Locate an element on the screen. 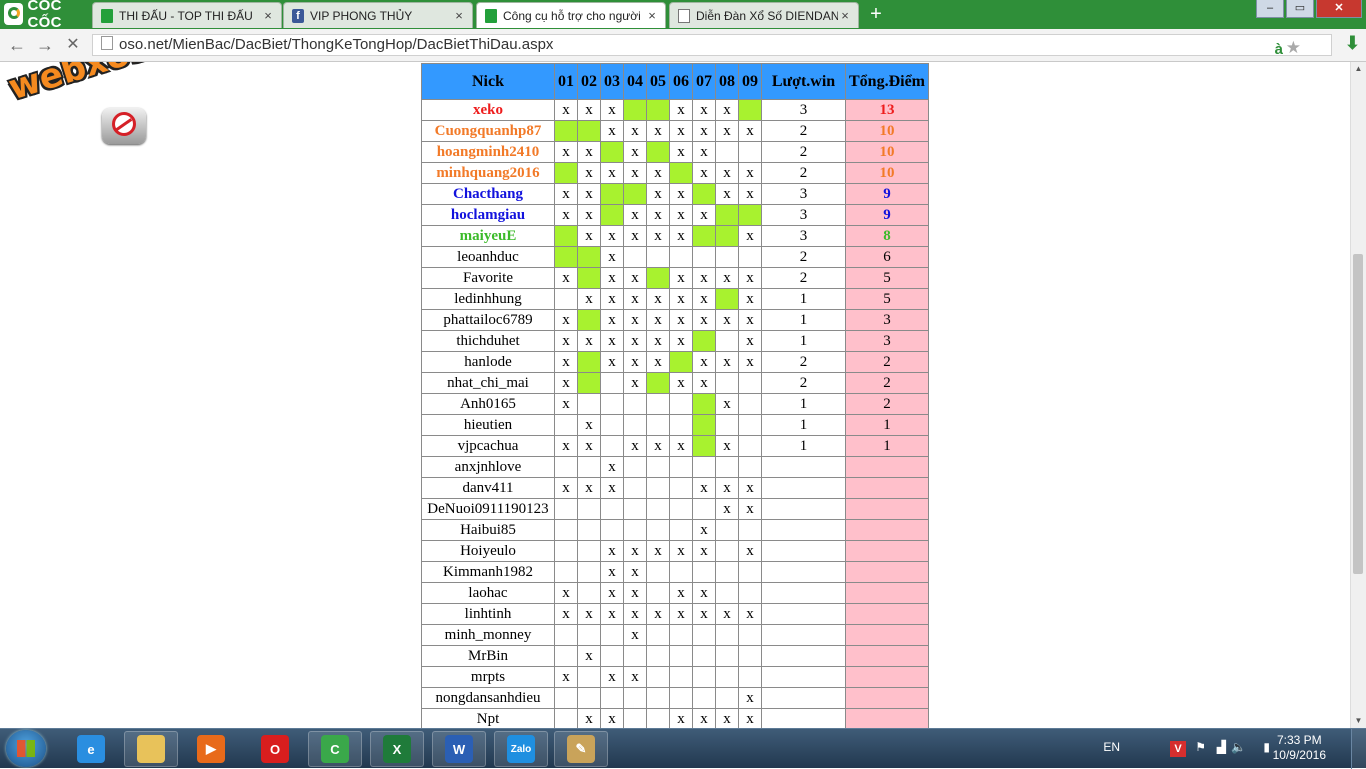 Image resolution: width=1366 pixels, height=769 pixels. header-day-07: 07 is located at coordinates (704, 81).